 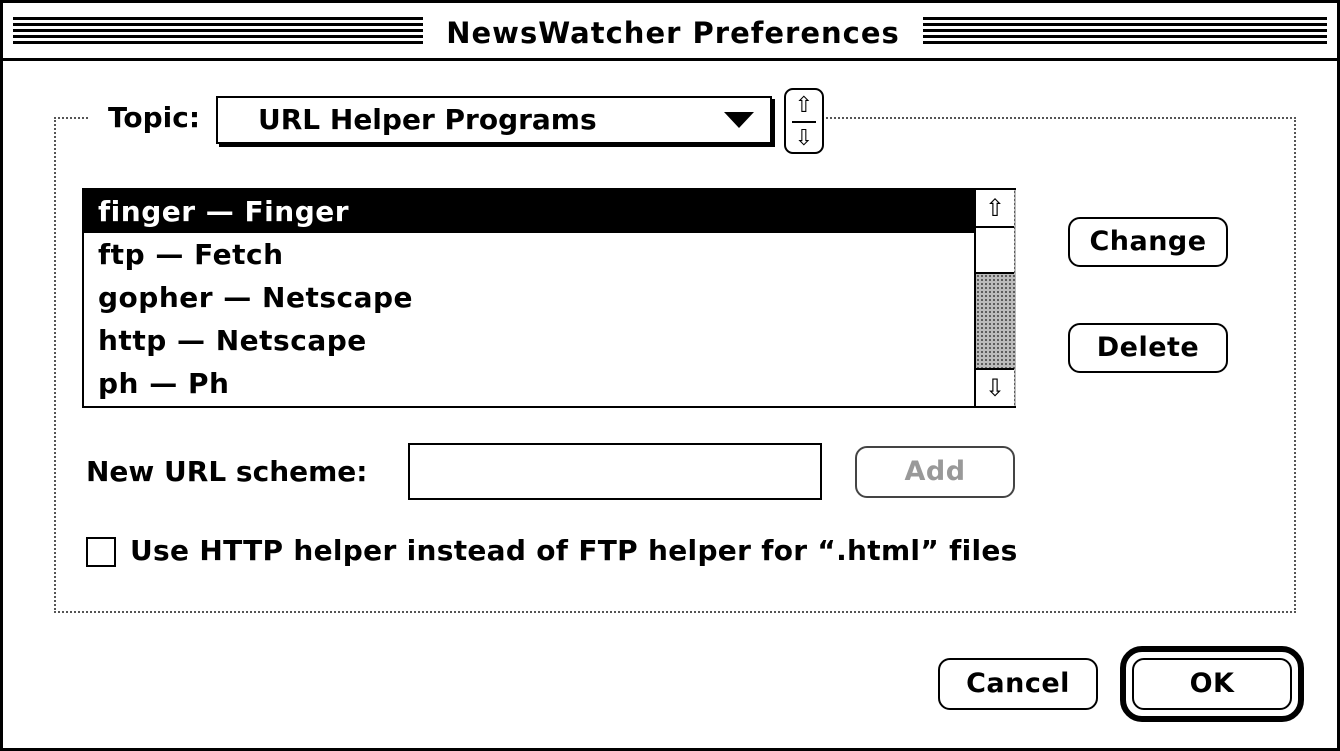 What do you see at coordinates (1148, 348) in the screenshot?
I see `delete-button: Delete` at bounding box center [1148, 348].